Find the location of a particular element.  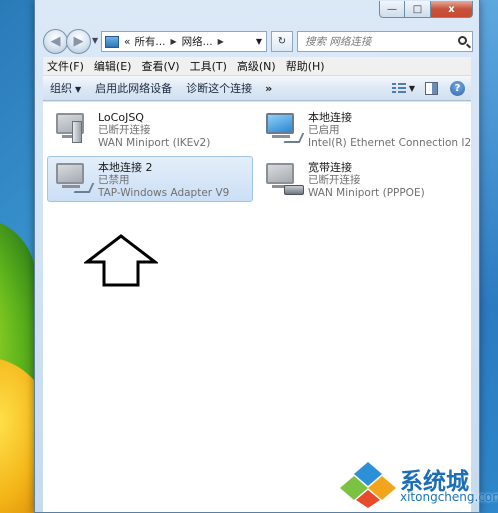

refresh-icon: ↻ is located at coordinates (282, 41).